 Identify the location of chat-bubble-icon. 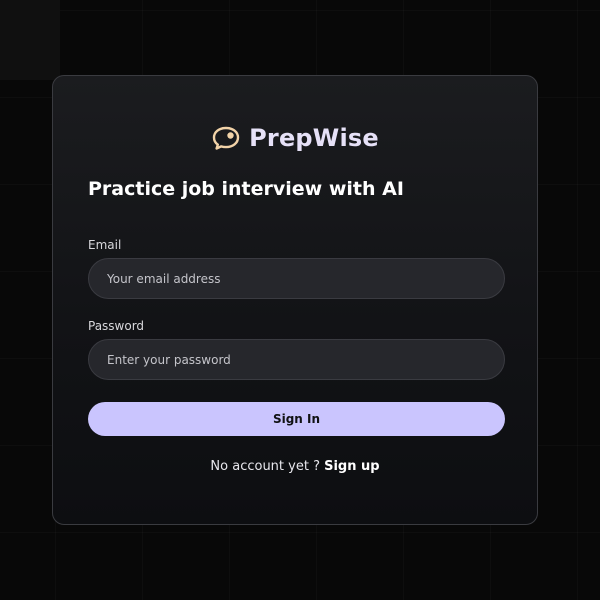
(226, 138).